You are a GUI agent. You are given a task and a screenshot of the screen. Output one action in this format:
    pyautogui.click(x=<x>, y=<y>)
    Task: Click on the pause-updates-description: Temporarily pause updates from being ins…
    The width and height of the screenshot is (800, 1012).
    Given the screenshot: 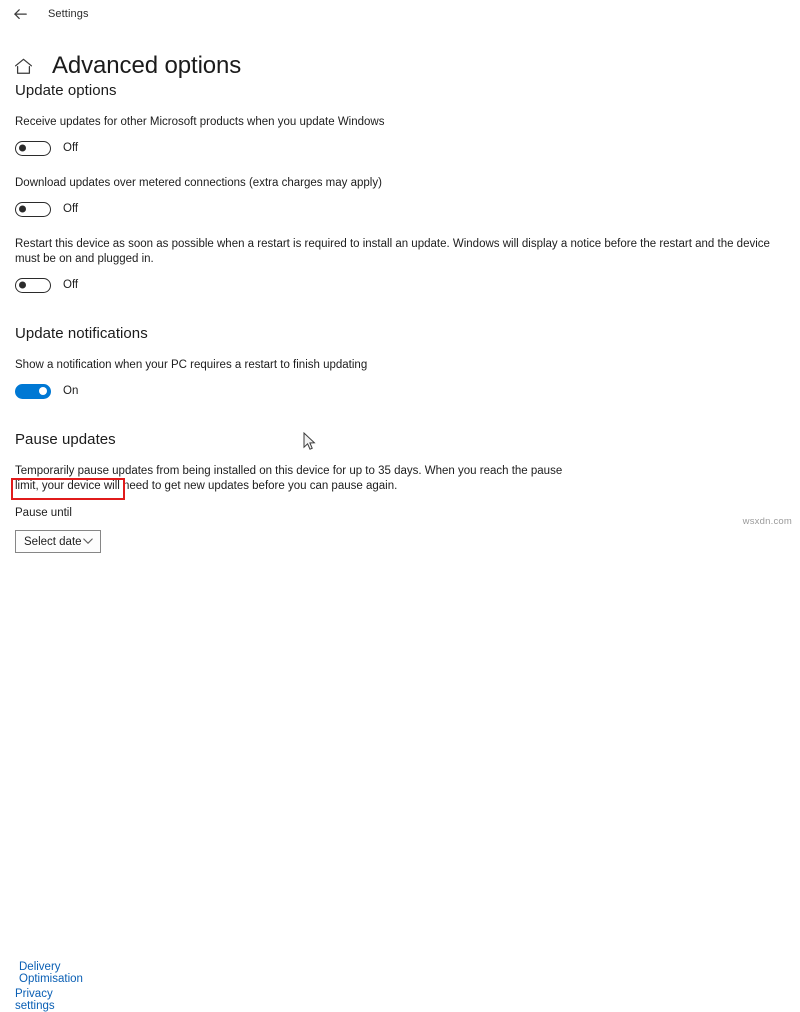 What is the action you would take?
    pyautogui.click(x=289, y=478)
    